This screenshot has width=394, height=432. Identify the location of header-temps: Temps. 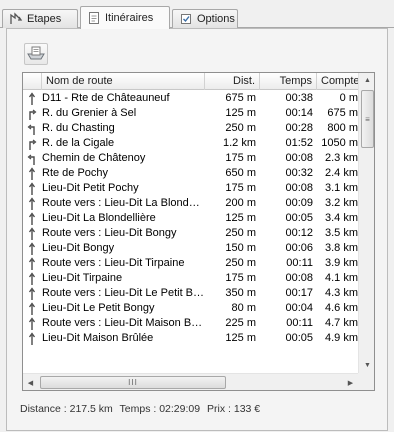
(288, 81).